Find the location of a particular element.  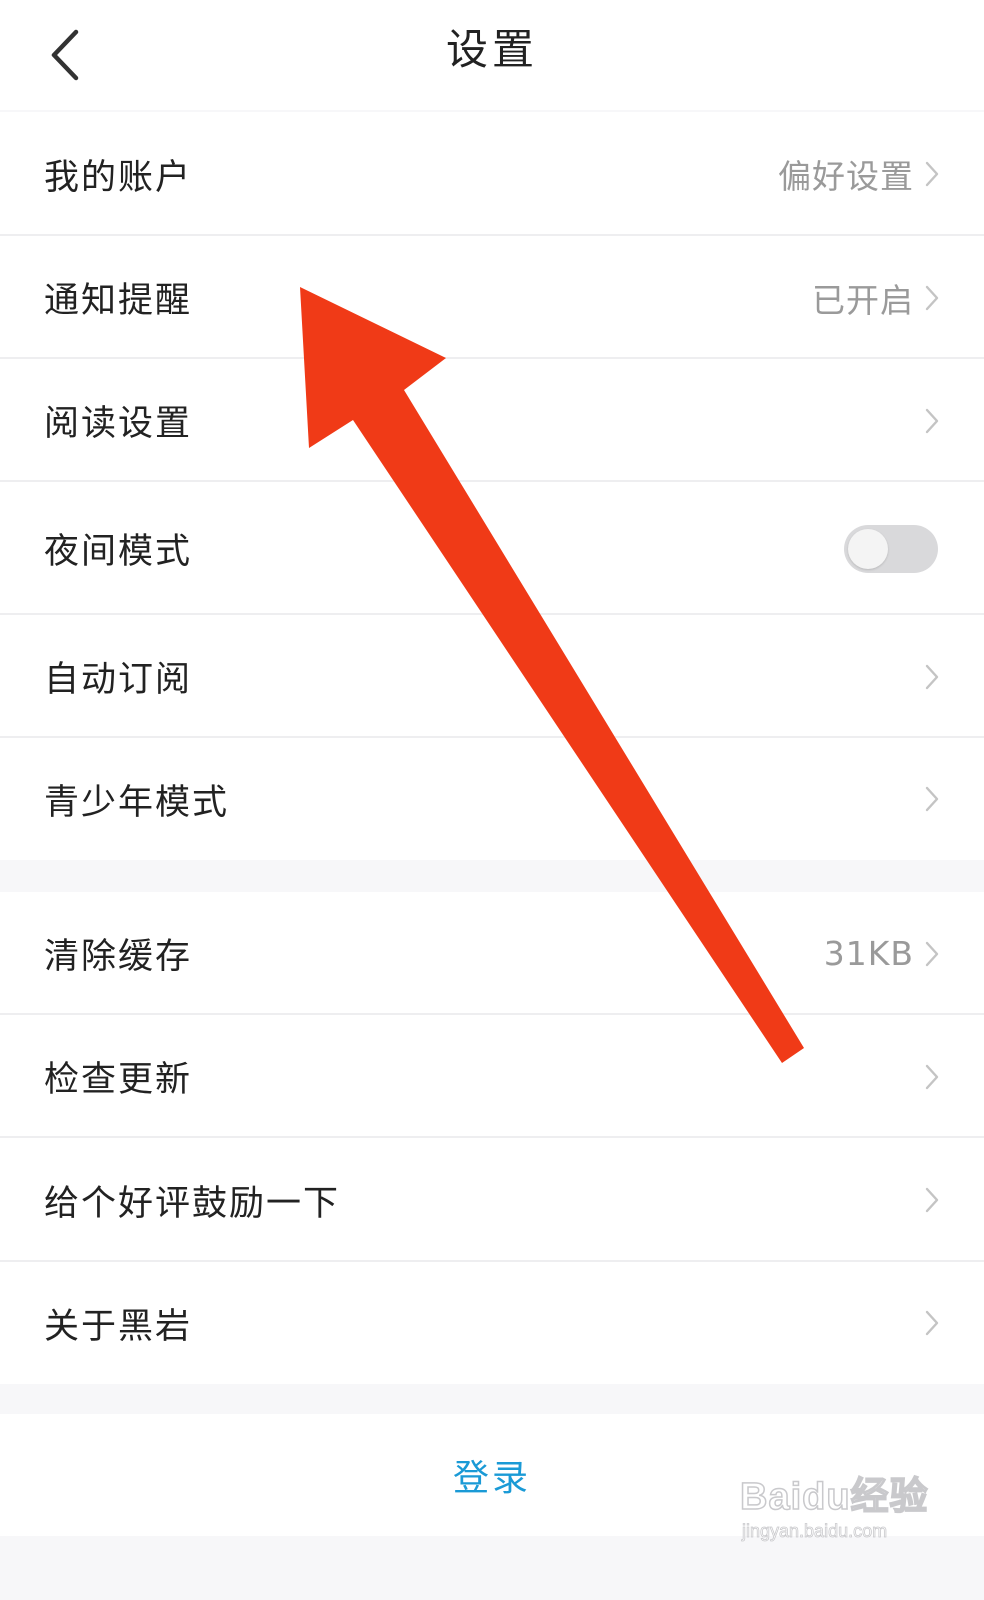

row-label: 青少年模式 is located at coordinates (137, 802).